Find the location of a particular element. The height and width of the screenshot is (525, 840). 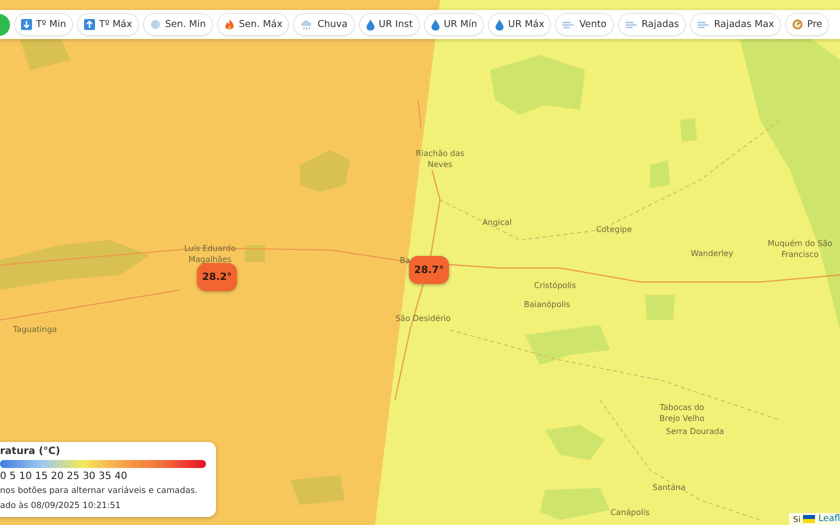

down-arrow-icon is located at coordinates (26, 24).